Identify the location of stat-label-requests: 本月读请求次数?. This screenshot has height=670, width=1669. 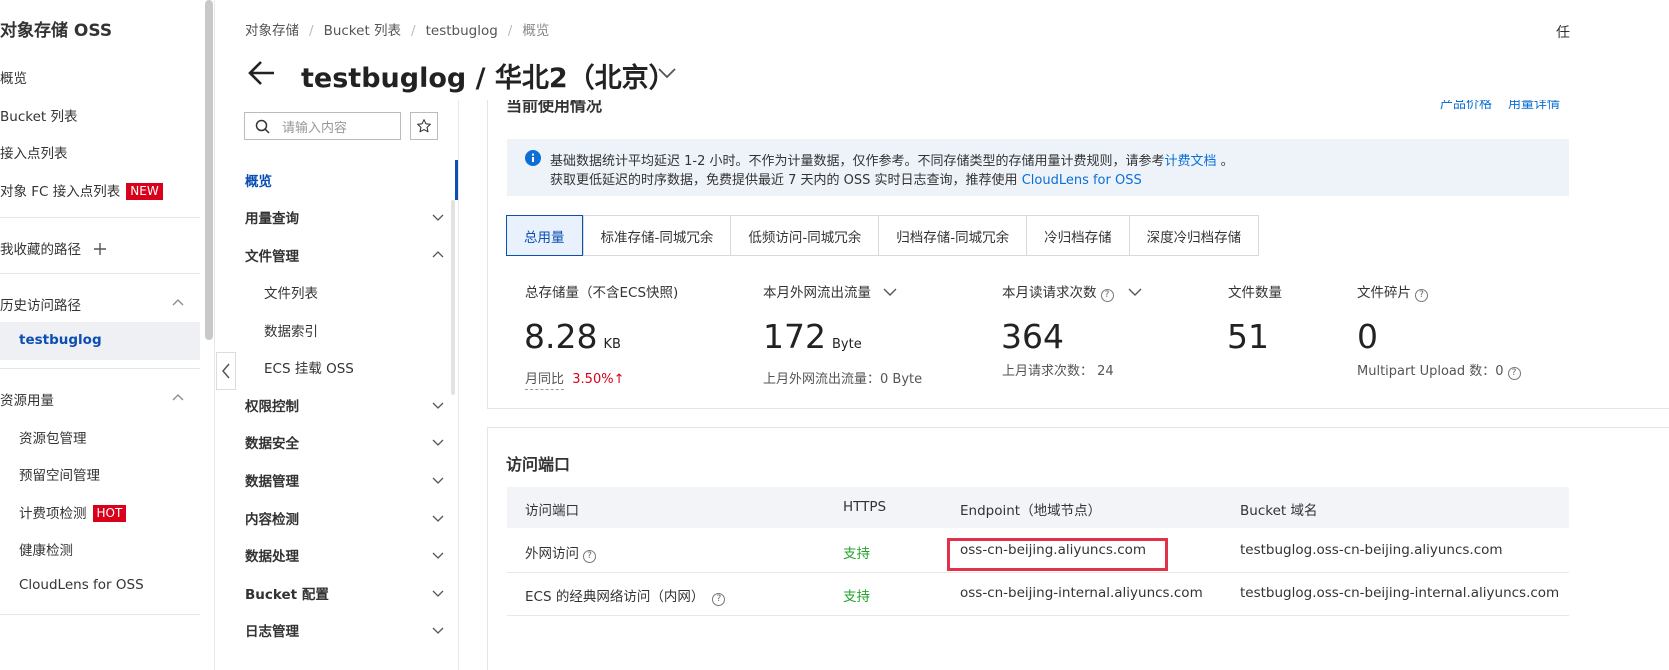
(1072, 291).